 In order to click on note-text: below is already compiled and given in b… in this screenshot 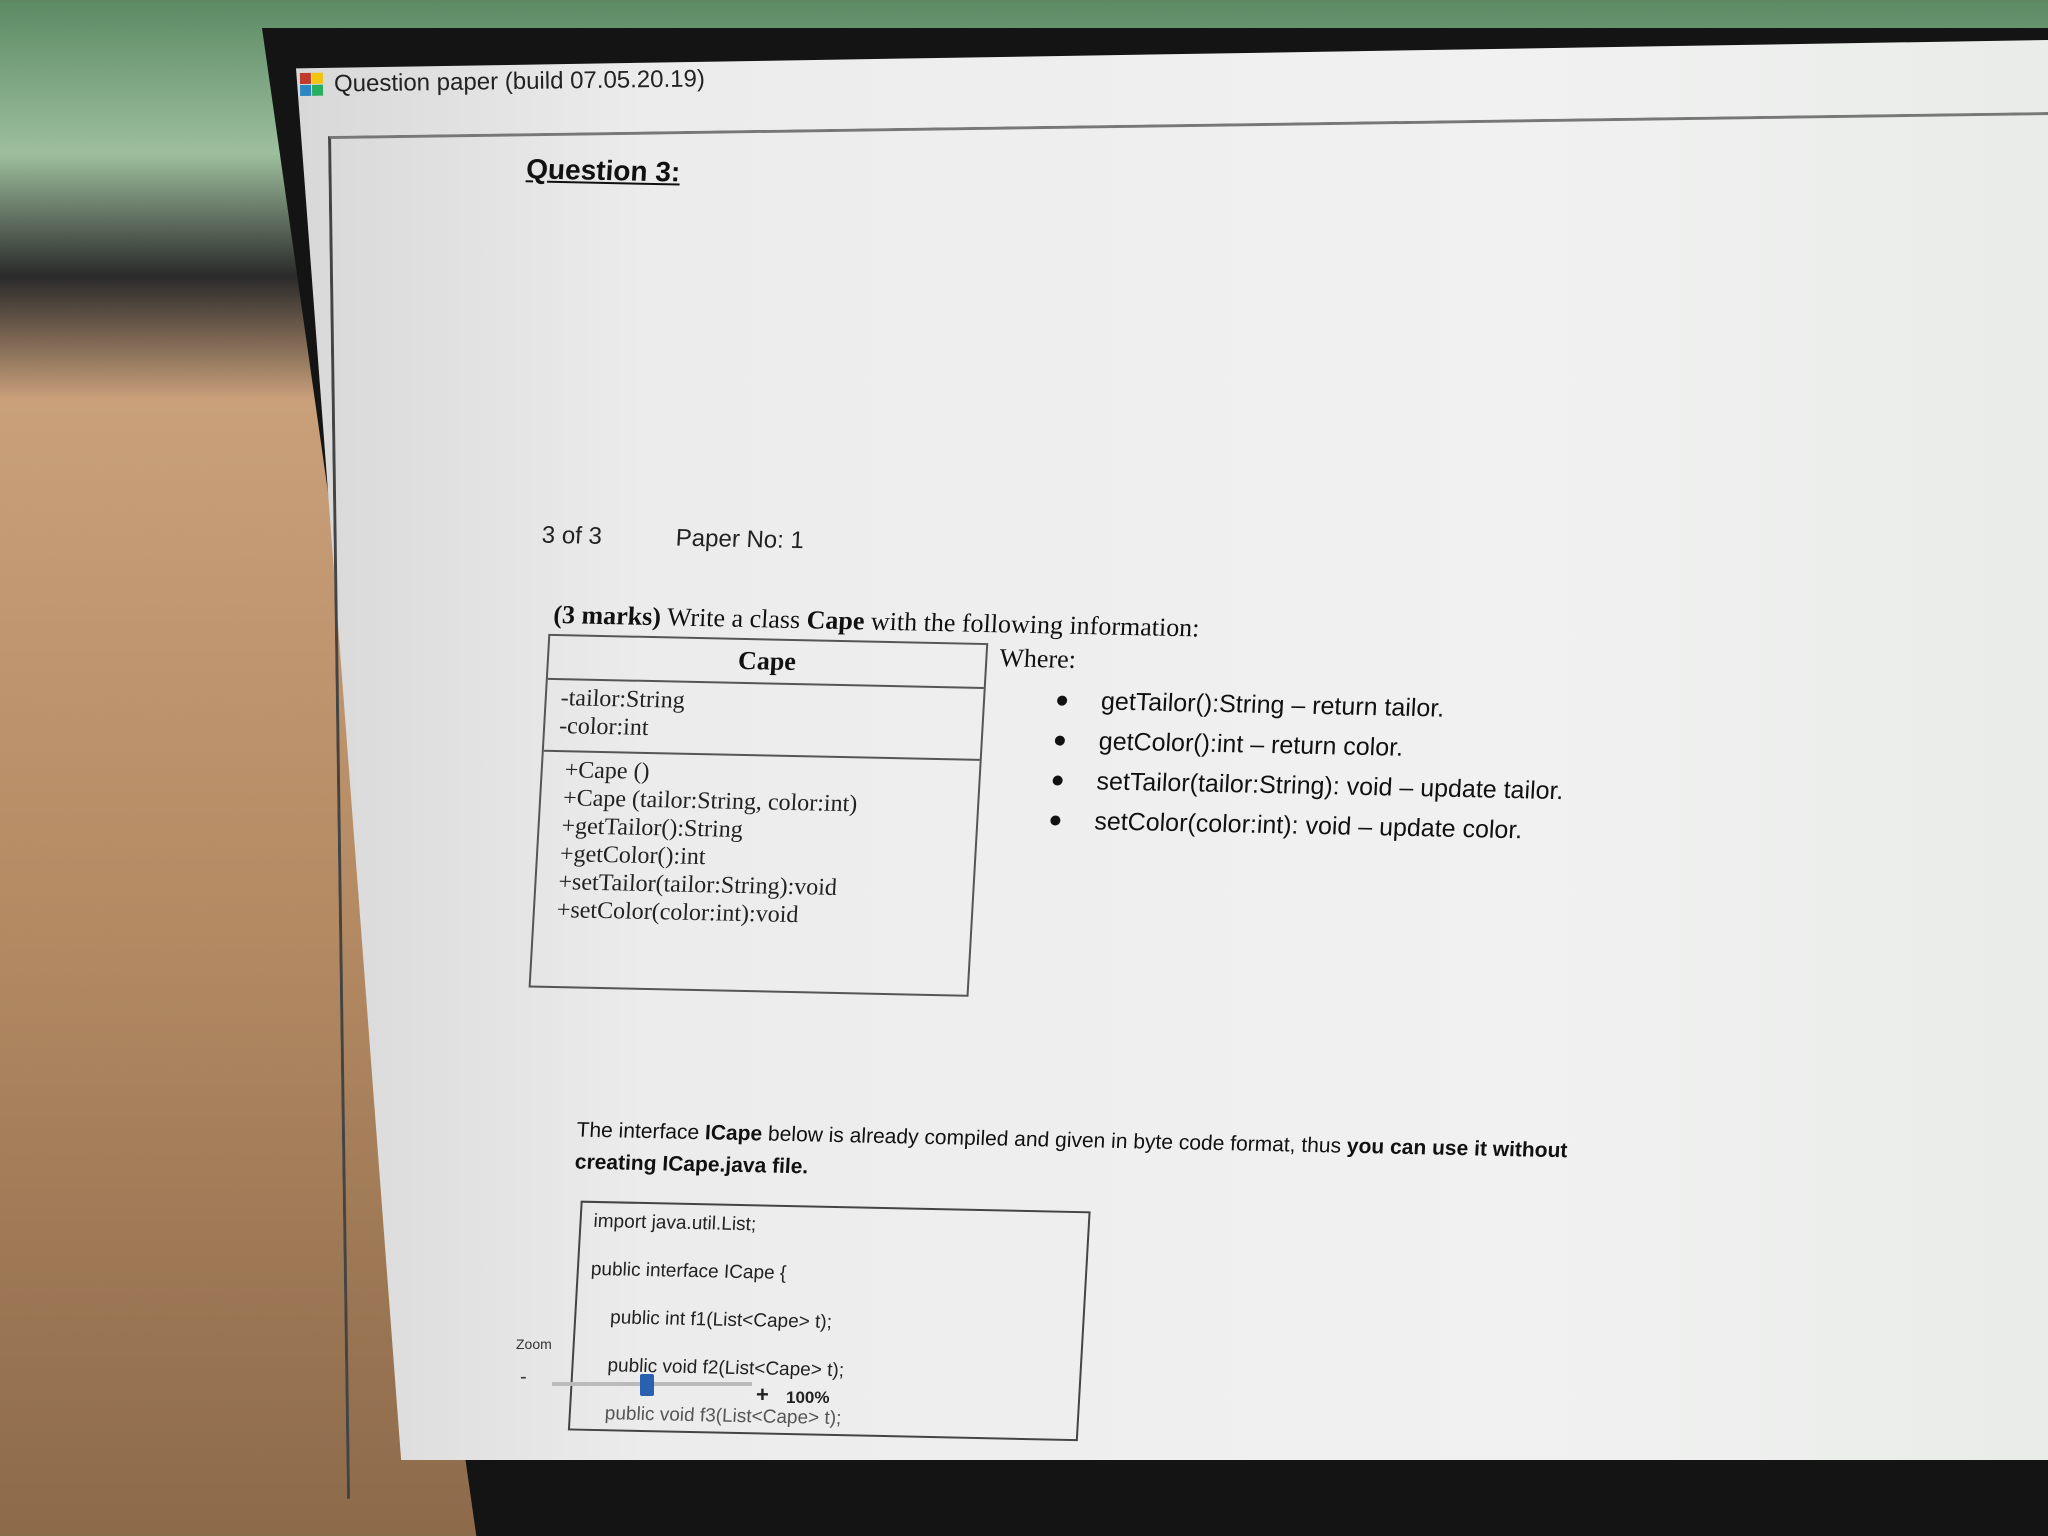, I will do `click(1054, 1140)`.